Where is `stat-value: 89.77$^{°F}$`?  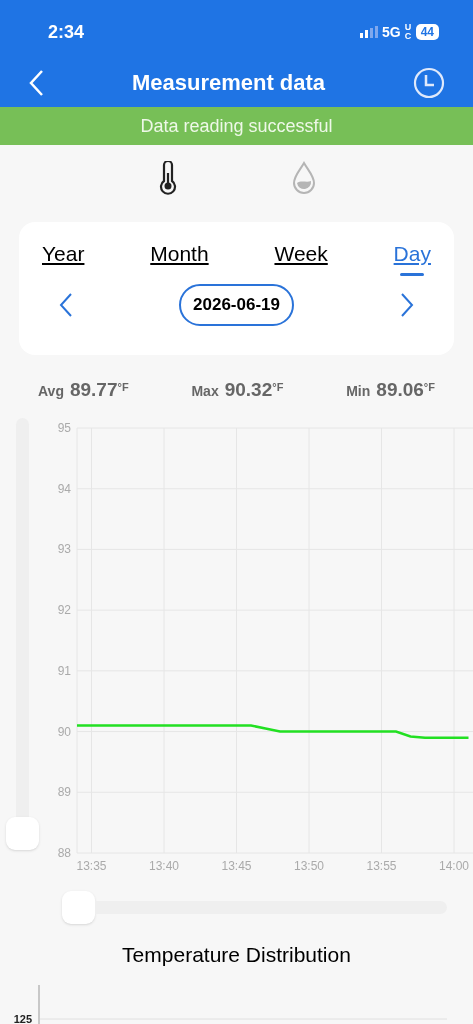 stat-value: 89.77$^{°F}$ is located at coordinates (99, 390).